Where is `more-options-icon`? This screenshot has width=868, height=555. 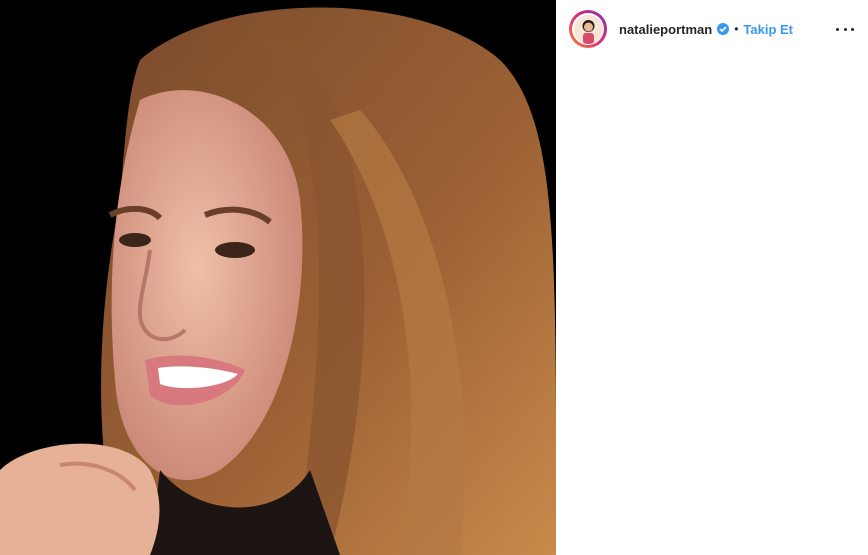 more-options-icon is located at coordinates (845, 29).